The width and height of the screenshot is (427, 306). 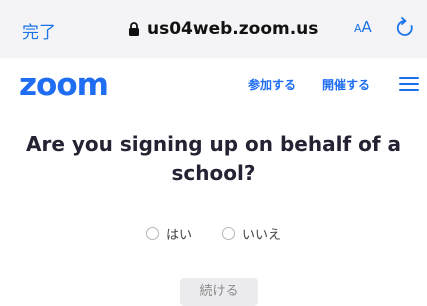 What do you see at coordinates (358, 28) in the screenshot?
I see `text-size-small-label: A` at bounding box center [358, 28].